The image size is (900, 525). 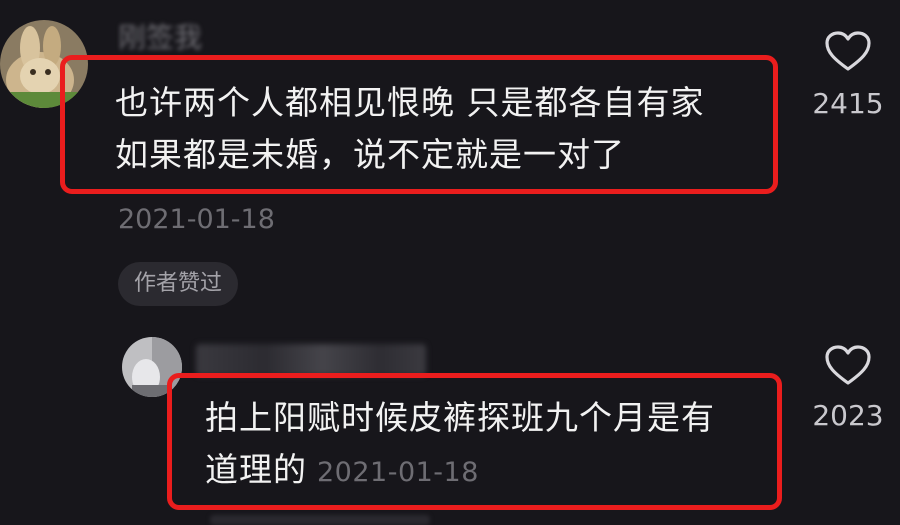 I want to click on comment-text: 也许两个人都相见恨晚 只是都各自有家 如果都是未婚，说不定就是一对了, so click(x=410, y=129).